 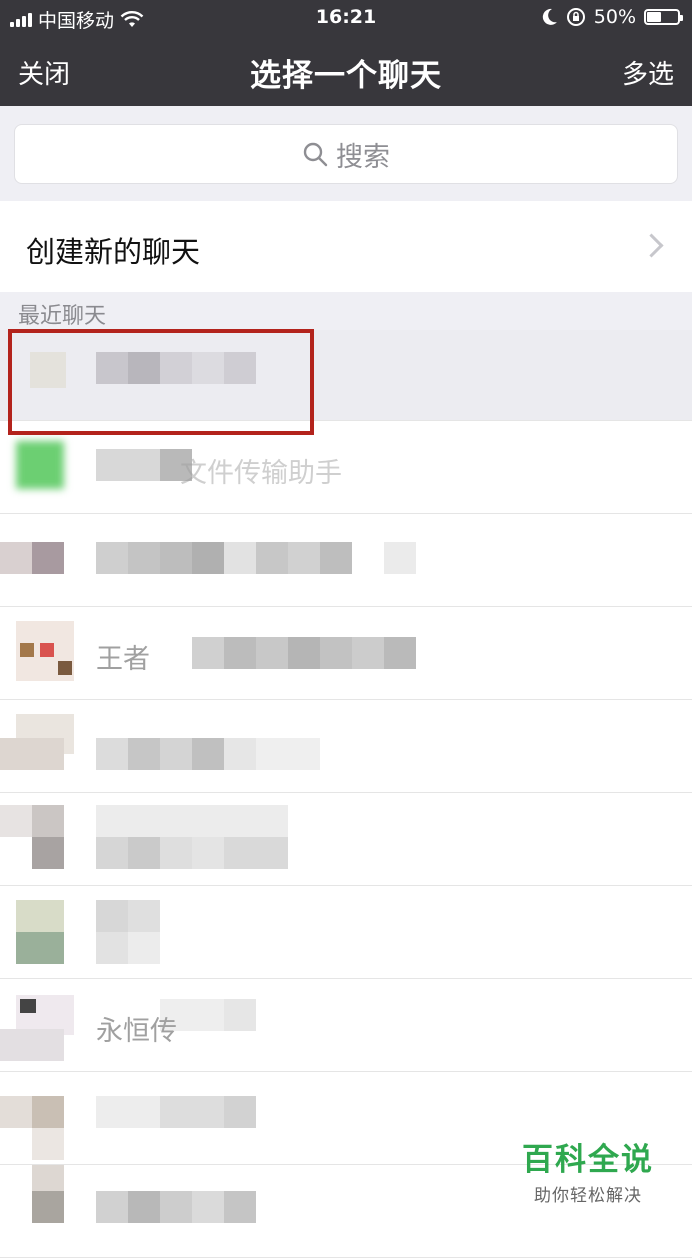 What do you see at coordinates (654, 17) in the screenshot?
I see `battery-fill` at bounding box center [654, 17].